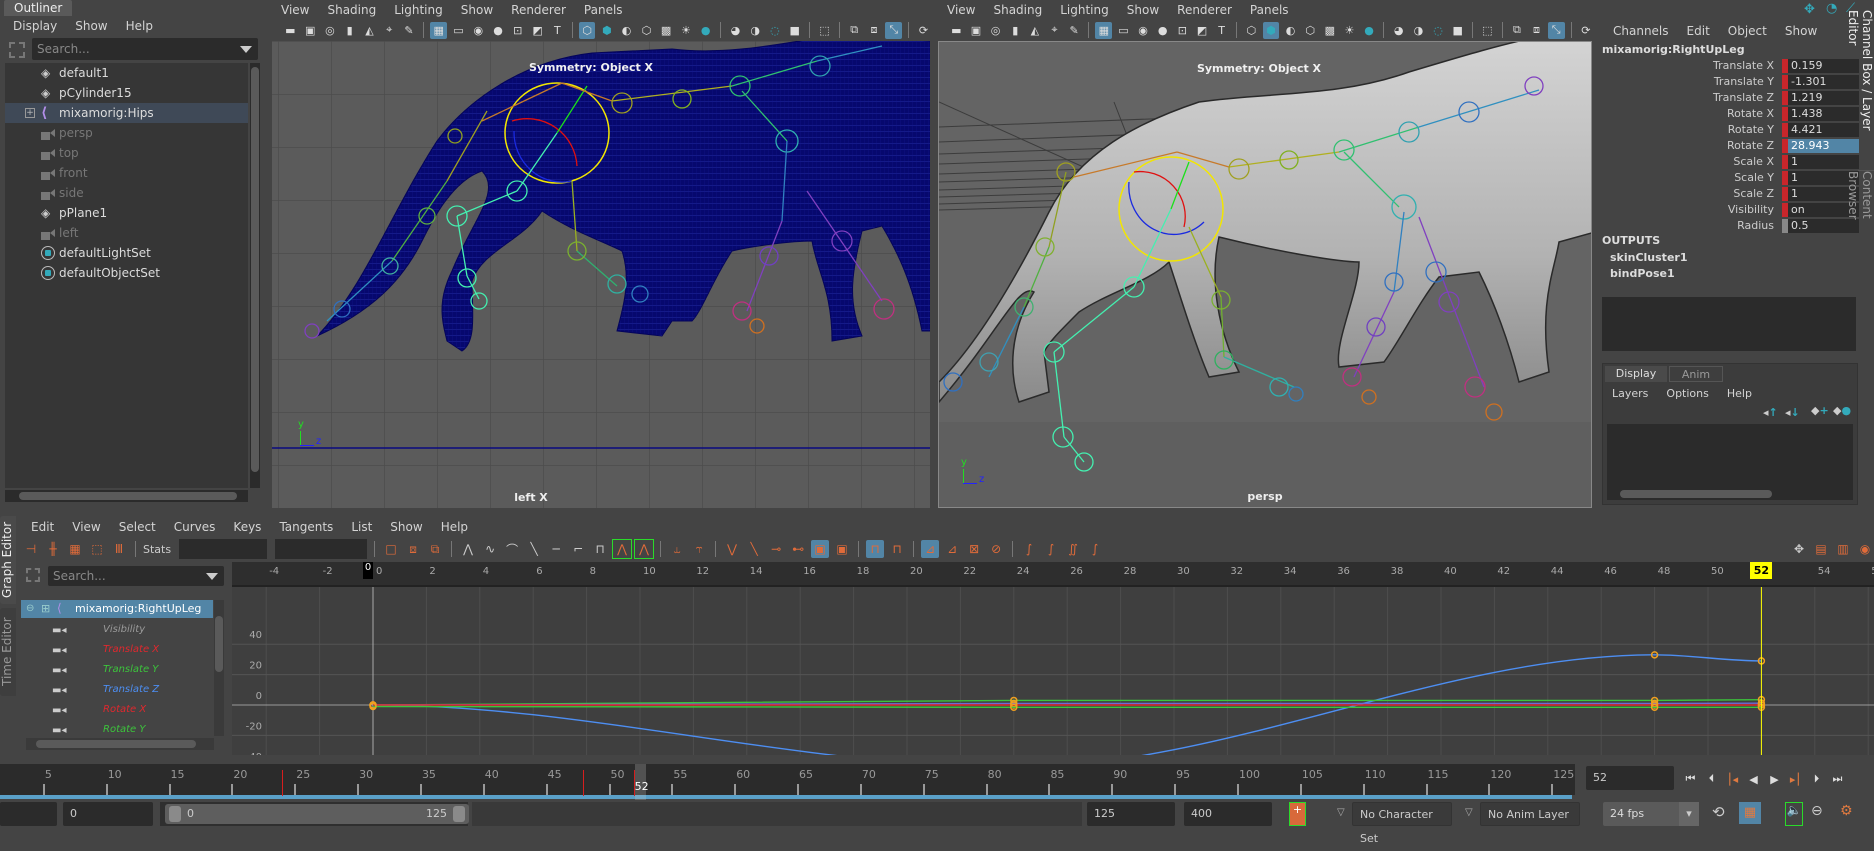 The height and width of the screenshot is (851, 1874). Describe the element at coordinates (1823, 98) in the screenshot. I see `channel-value-field: 1.219` at that location.